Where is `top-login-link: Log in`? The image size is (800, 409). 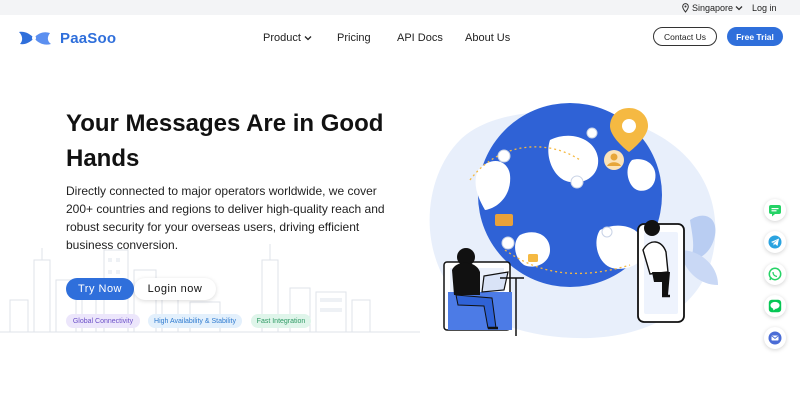
top-login-link: Log in is located at coordinates (764, 7).